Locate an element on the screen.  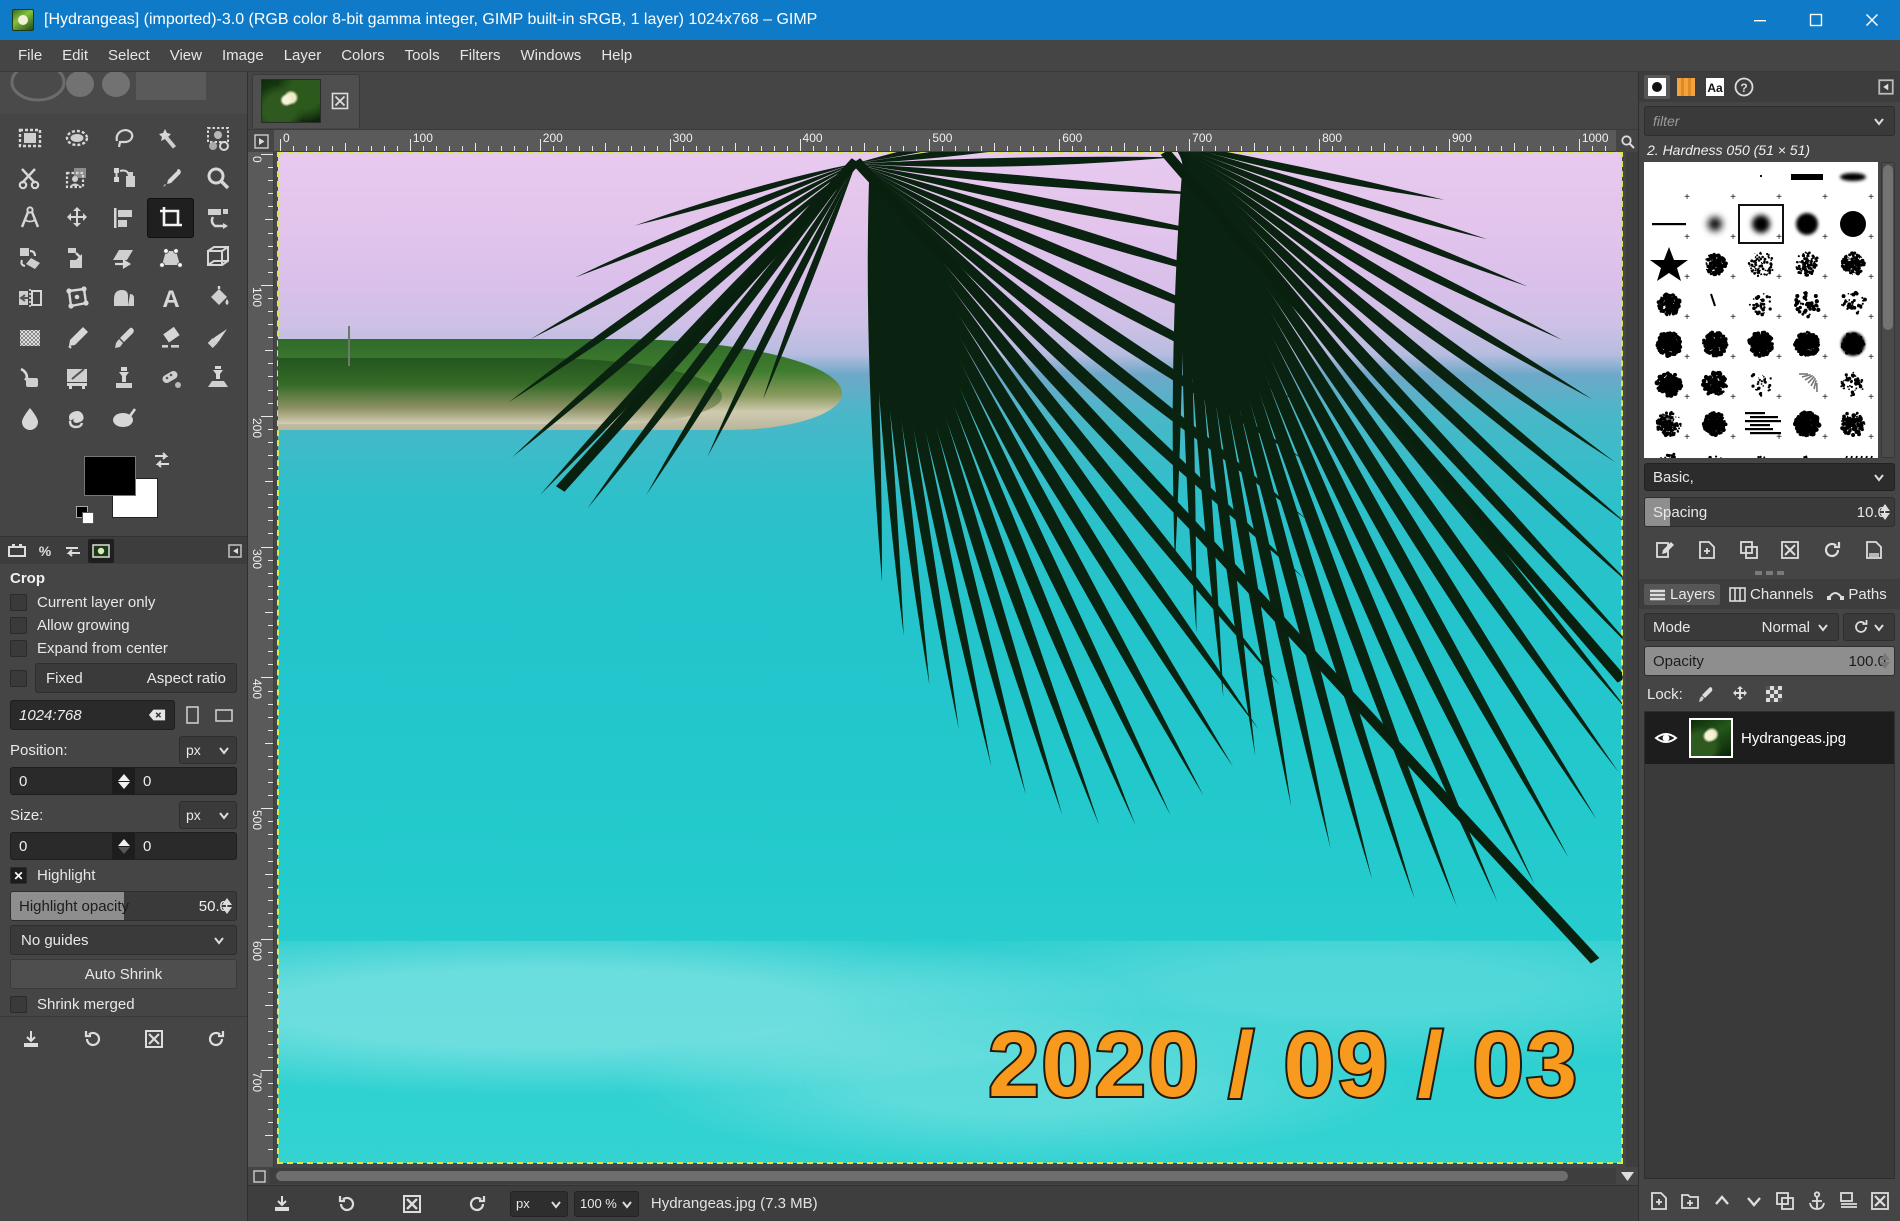
raise-layer-icon is located at coordinates (1722, 1201).